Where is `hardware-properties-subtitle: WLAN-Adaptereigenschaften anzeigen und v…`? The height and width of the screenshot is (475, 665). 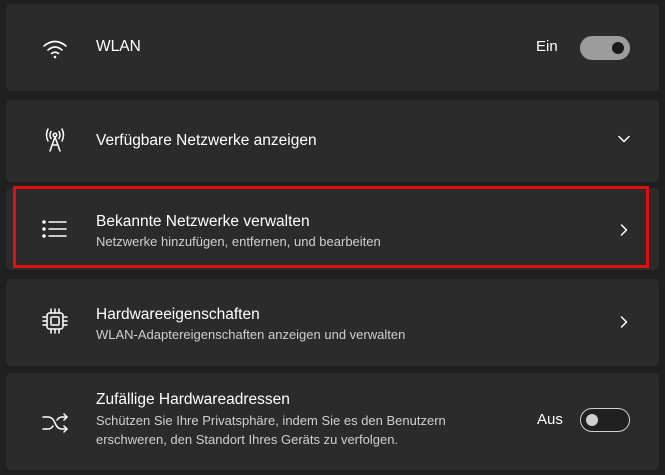 hardware-properties-subtitle: WLAN-Adaptereigenschaften anzeigen und v… is located at coordinates (251, 334).